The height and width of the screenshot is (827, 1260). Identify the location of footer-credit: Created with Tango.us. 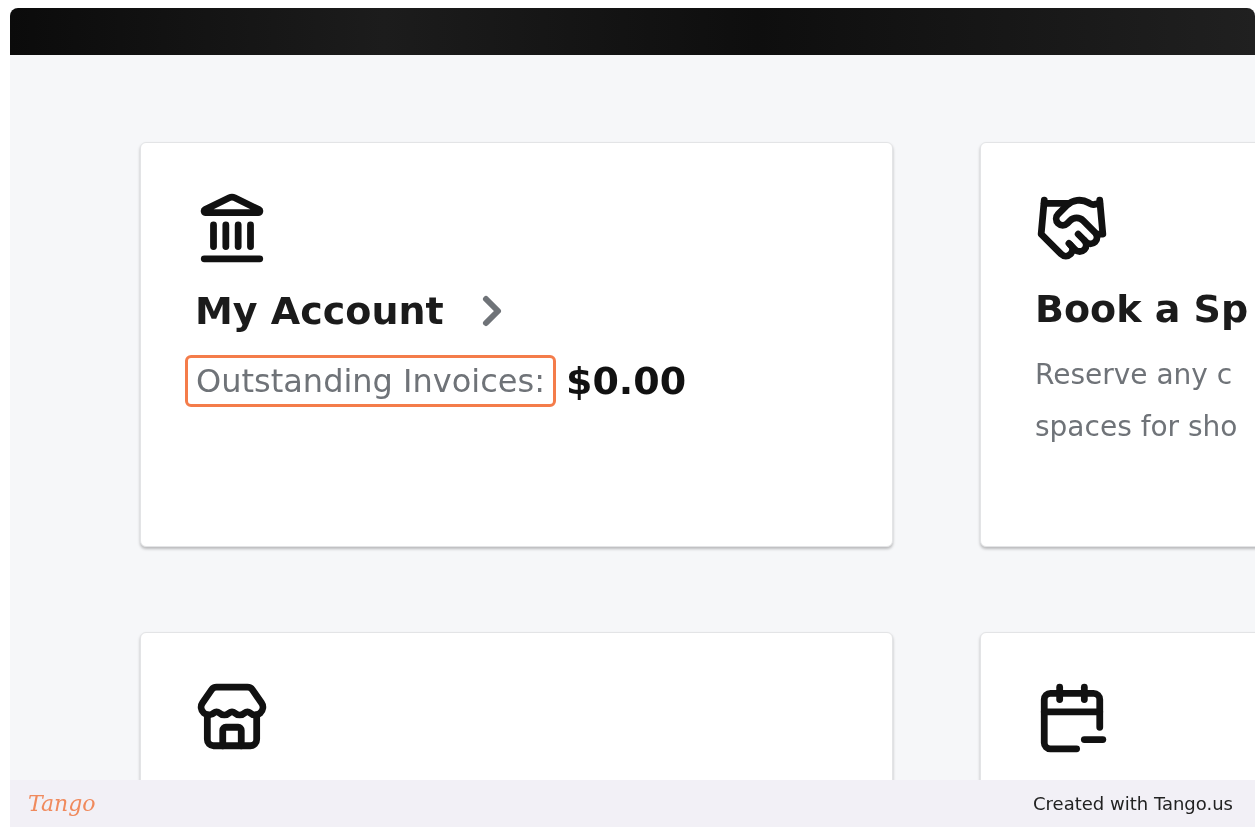
(1133, 803).